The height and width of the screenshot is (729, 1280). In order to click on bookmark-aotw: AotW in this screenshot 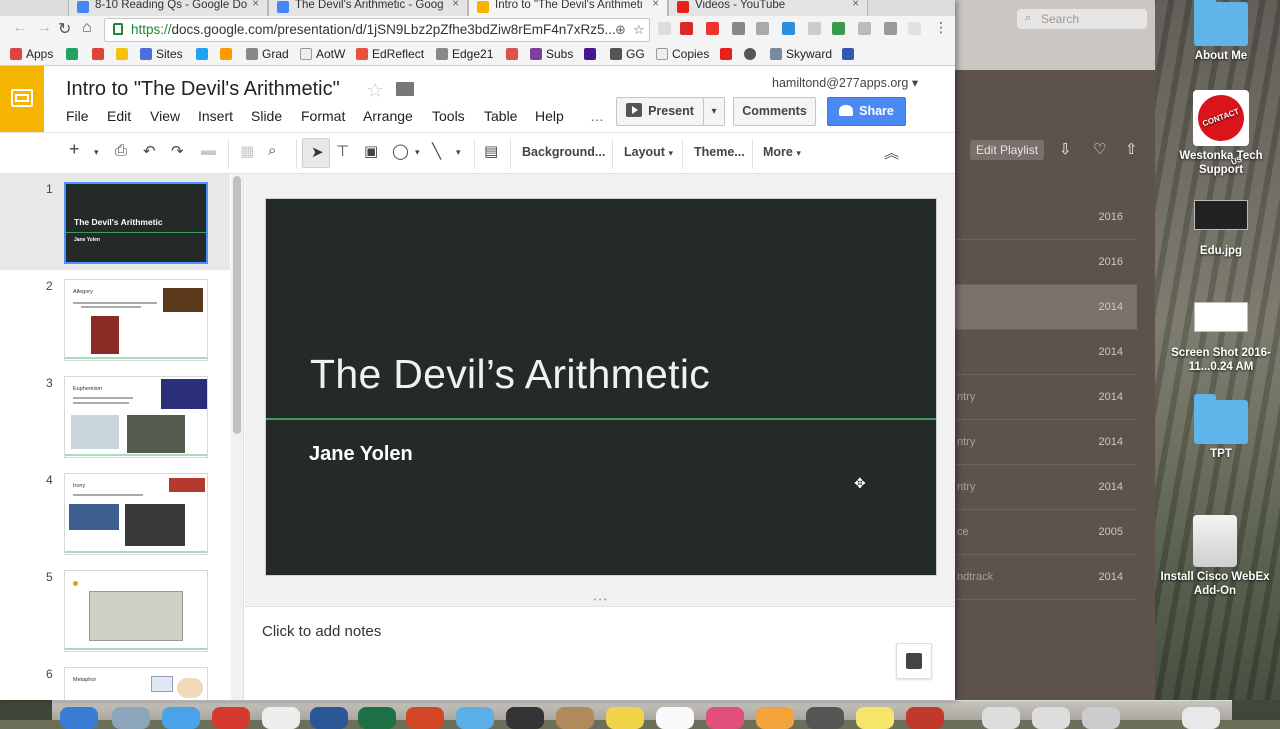, I will do `click(322, 54)`.